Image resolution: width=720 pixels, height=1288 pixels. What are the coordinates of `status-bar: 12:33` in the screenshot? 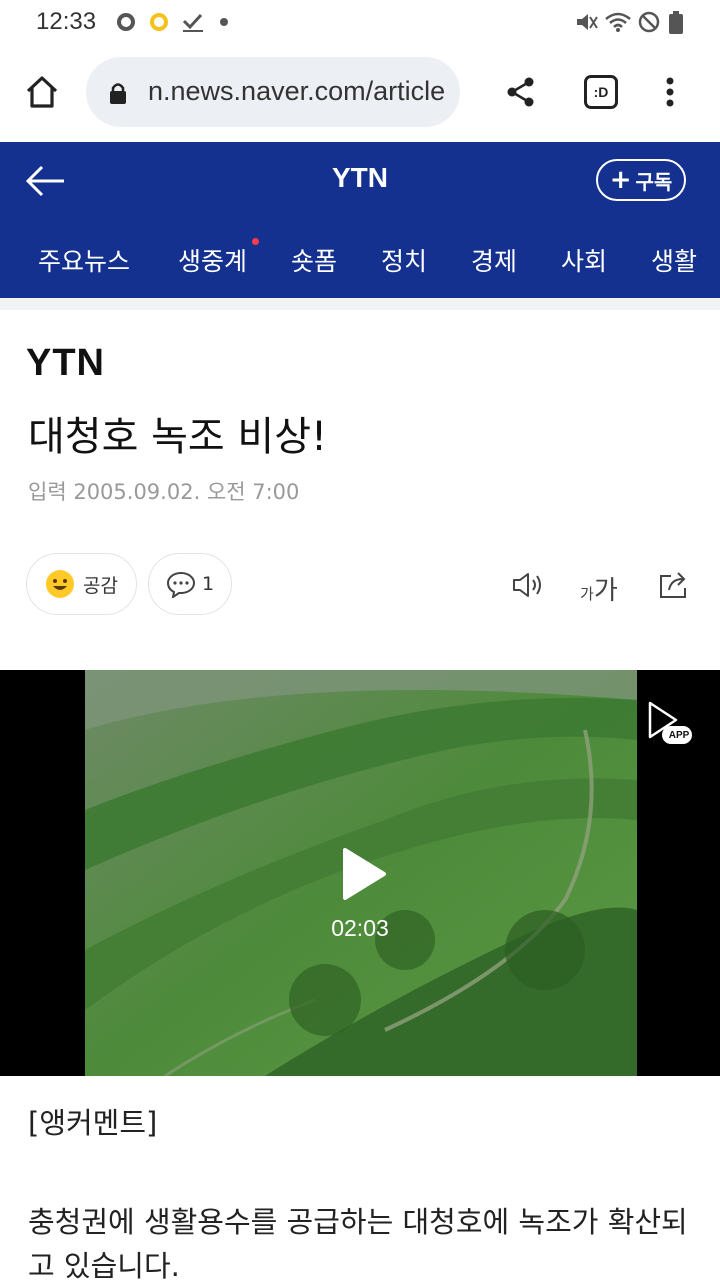 It's located at (360, 22).